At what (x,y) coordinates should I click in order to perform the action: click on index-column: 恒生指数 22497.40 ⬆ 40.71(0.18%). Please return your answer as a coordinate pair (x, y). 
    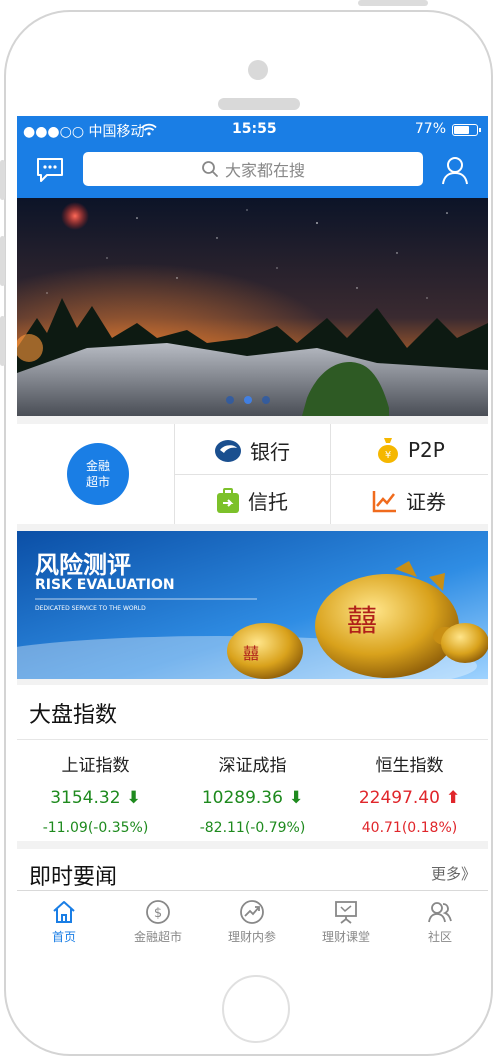
    Looking at the image, I should click on (409, 793).